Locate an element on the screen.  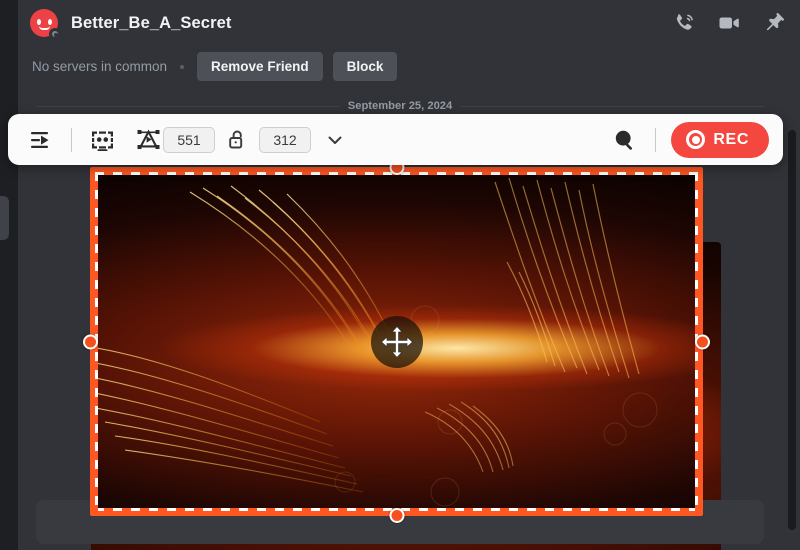
page-title: Better_Be_A_Secret is located at coordinates (151, 22).